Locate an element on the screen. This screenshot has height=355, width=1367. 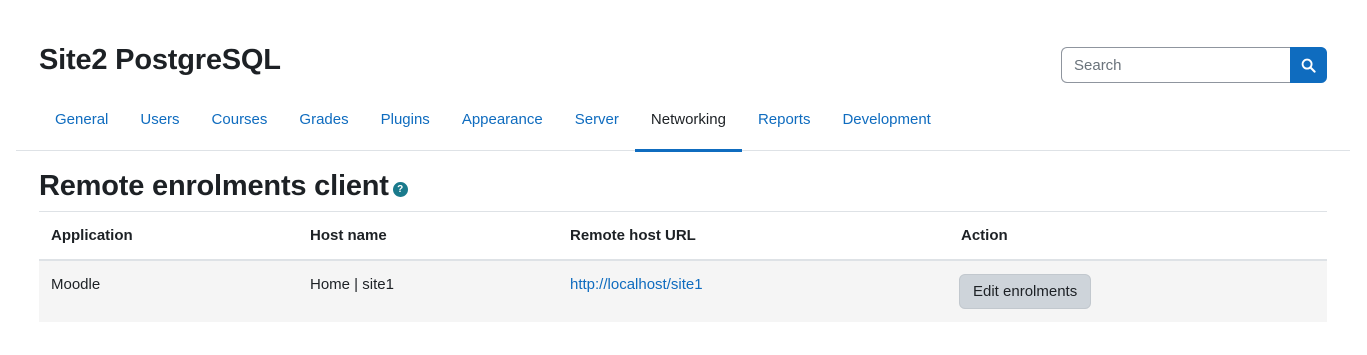
search-input is located at coordinates (1176, 65).